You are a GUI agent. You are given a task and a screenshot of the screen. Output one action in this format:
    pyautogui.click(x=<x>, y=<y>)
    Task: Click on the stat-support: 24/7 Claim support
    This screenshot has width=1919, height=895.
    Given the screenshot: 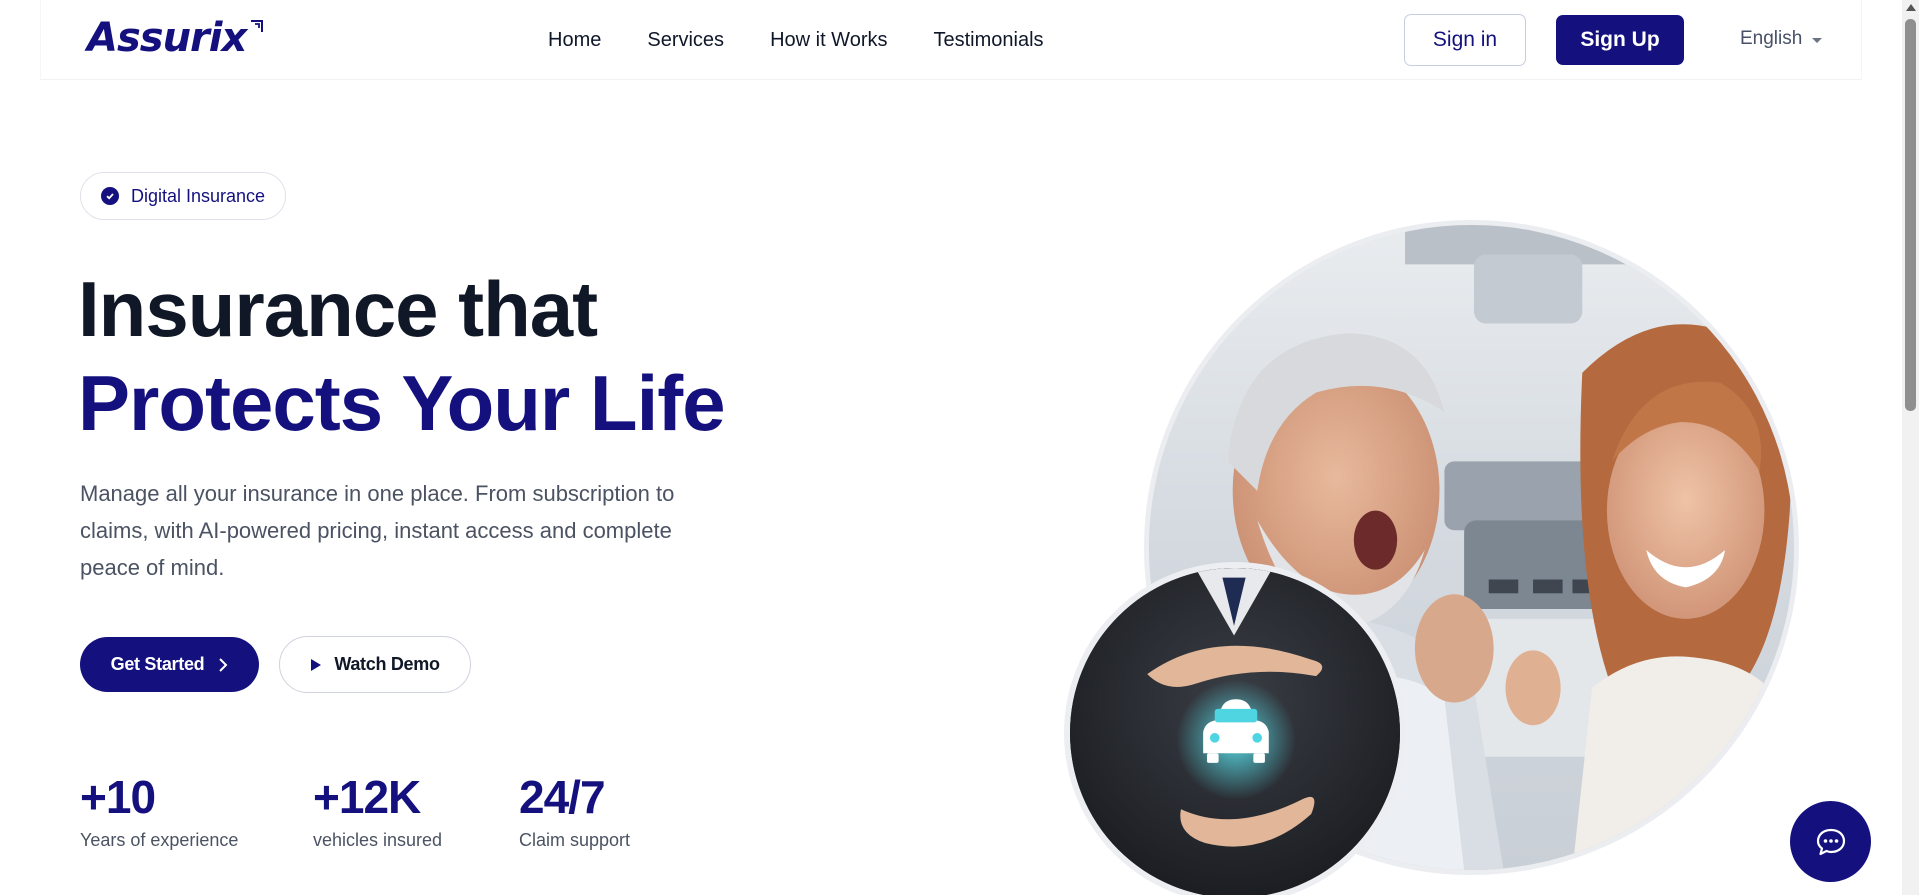 What is the action you would take?
    pyautogui.click(x=594, y=810)
    